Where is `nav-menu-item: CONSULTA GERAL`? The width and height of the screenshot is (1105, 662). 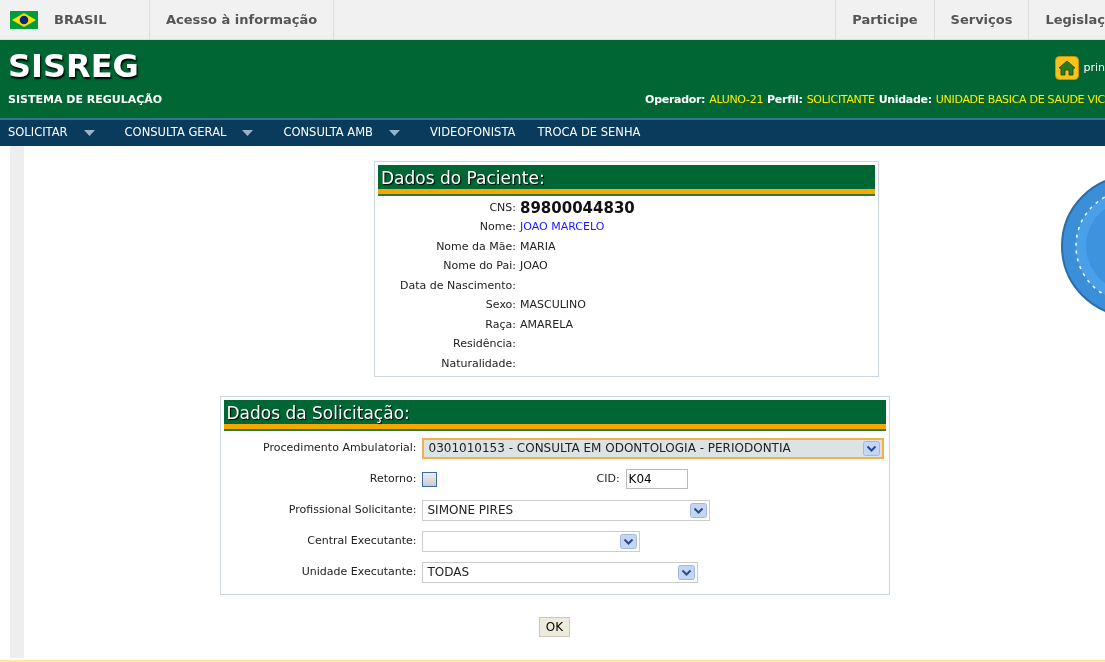 nav-menu-item: CONSULTA GERAL is located at coordinates (196, 133).